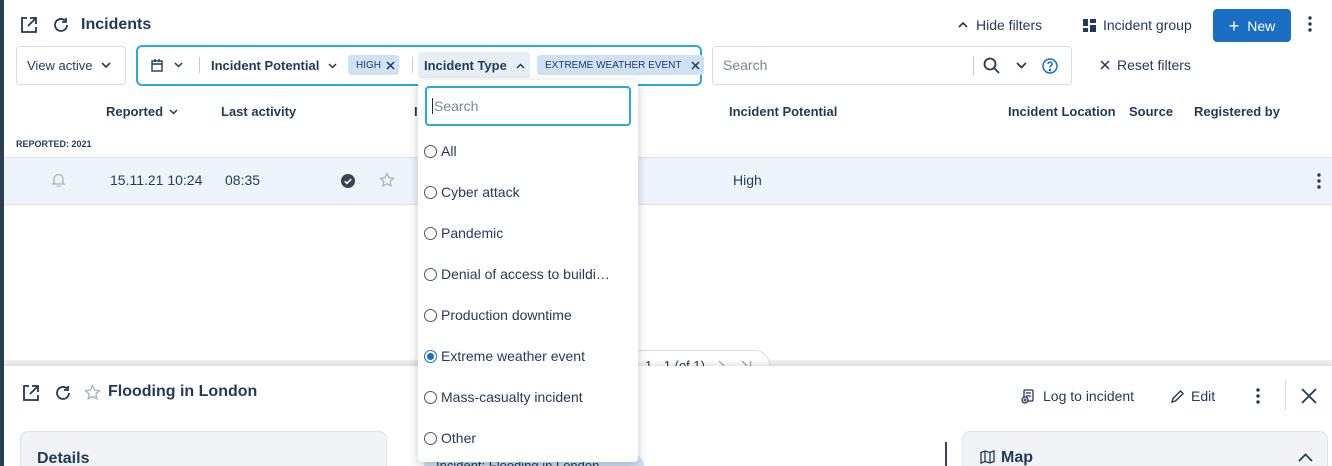 The height and width of the screenshot is (466, 1332). I want to click on row-reported: 15.11.21 10:24, so click(156, 180).